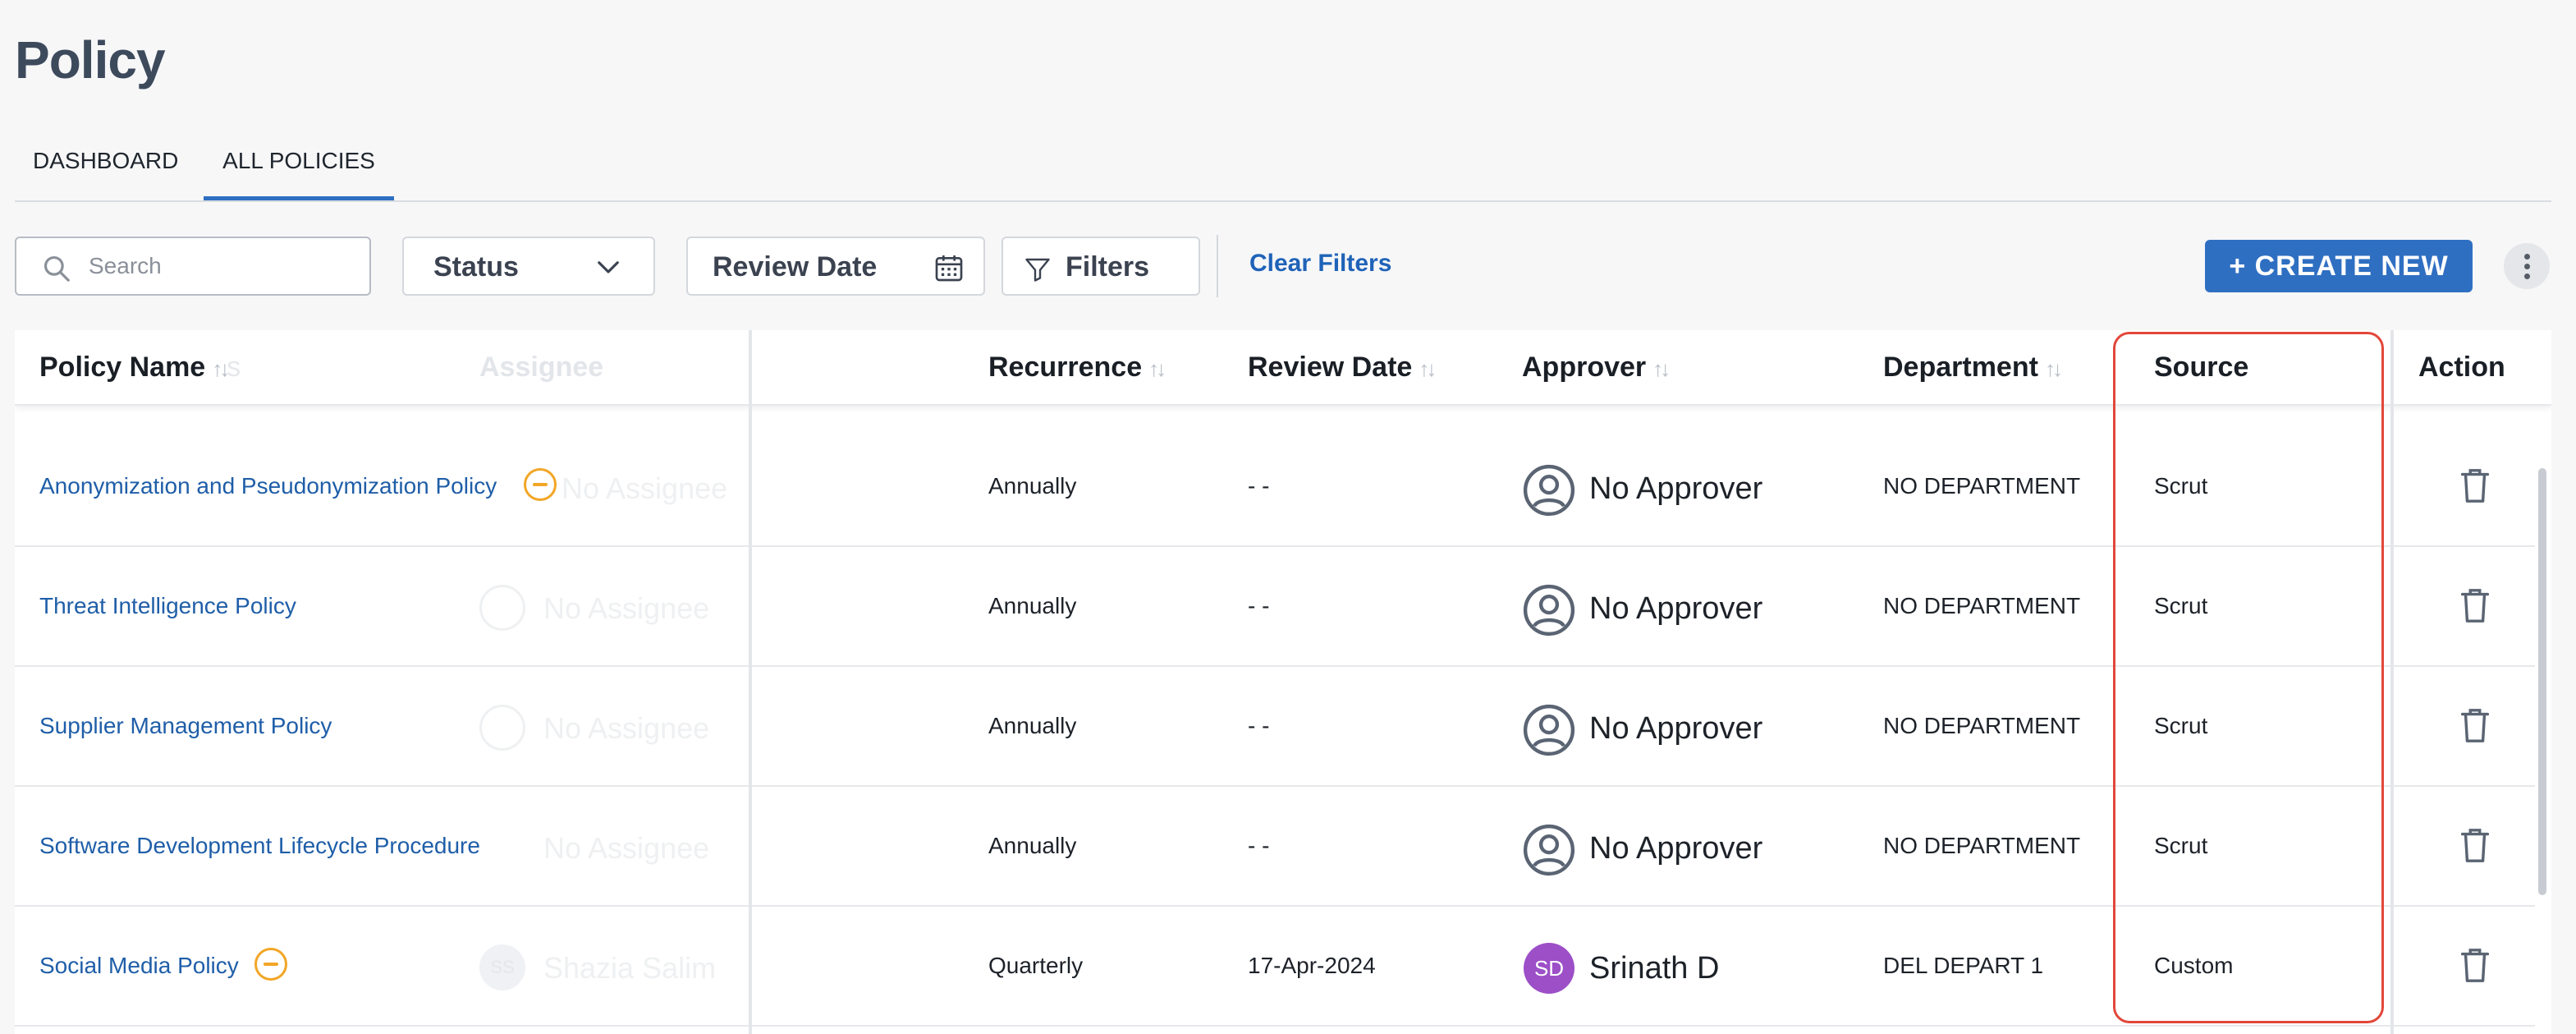  Describe the element at coordinates (1312, 965) in the screenshot. I see `review-date-cell: 17-Apr-2024` at that location.